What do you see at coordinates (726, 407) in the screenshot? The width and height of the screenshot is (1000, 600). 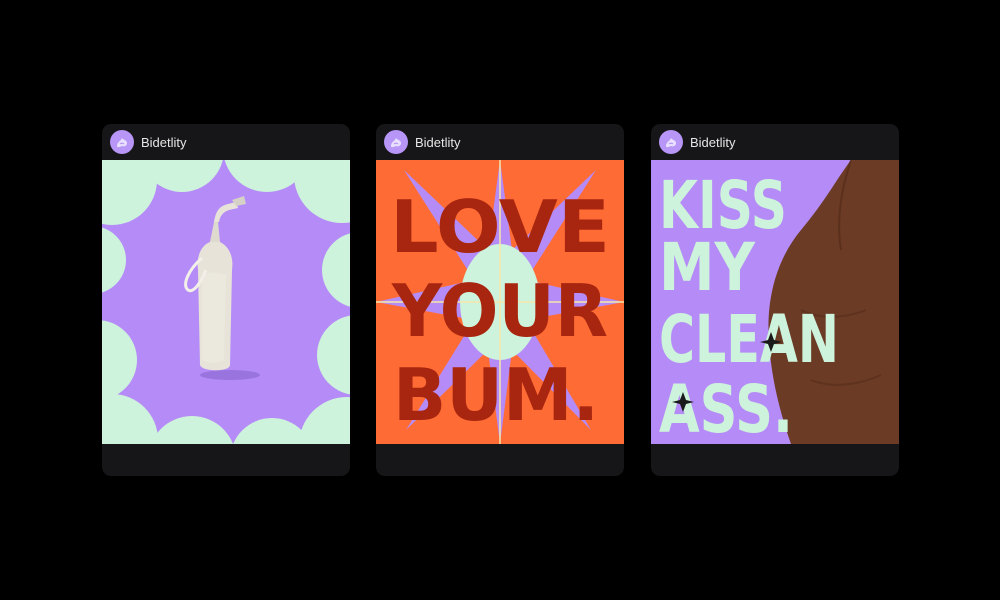 I see `headline-line: ASS.` at bounding box center [726, 407].